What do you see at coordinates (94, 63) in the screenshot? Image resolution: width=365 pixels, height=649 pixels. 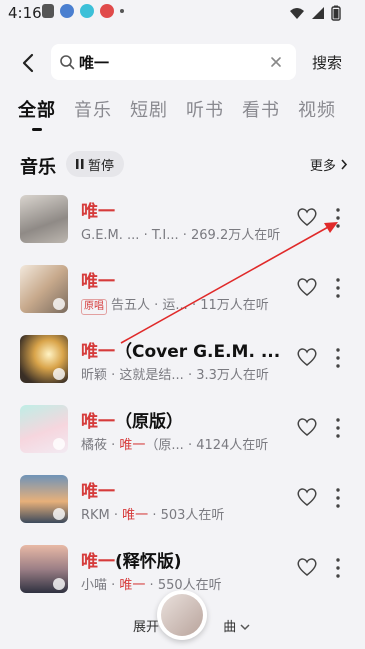 I see `search-query-text: 唯一` at bounding box center [94, 63].